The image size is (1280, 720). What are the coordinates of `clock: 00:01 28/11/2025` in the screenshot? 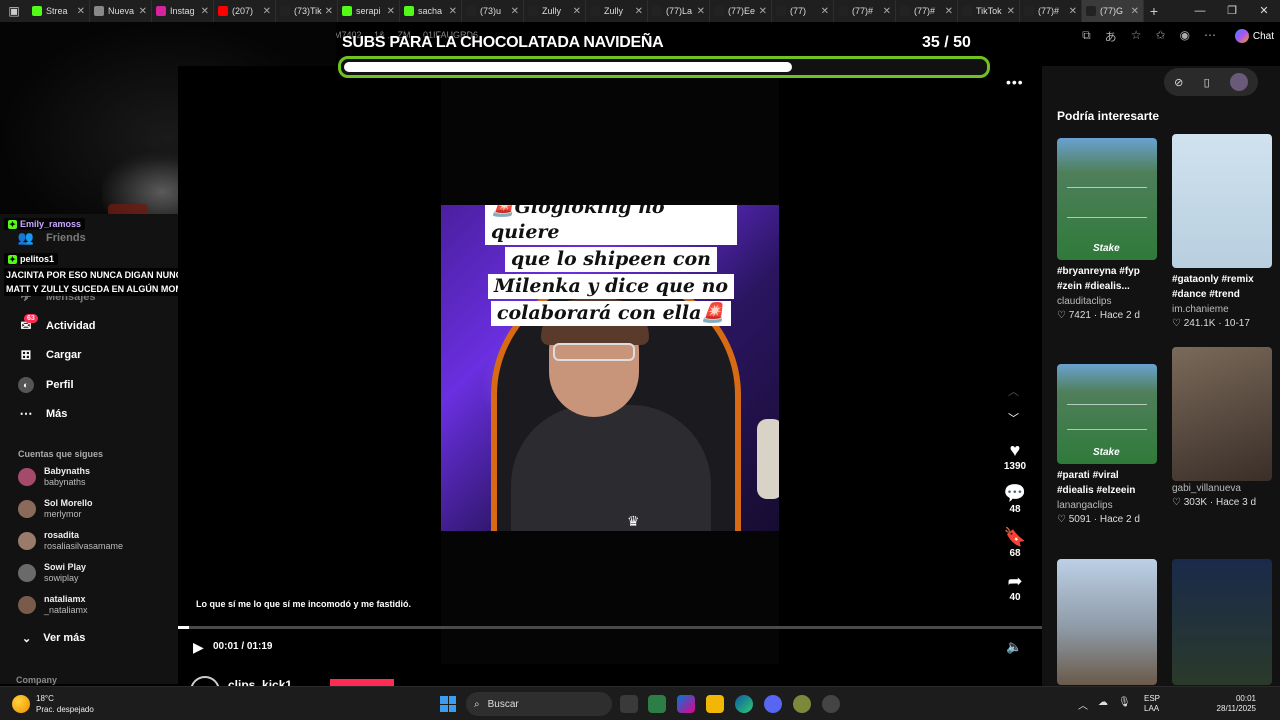 It's located at (1236, 704).